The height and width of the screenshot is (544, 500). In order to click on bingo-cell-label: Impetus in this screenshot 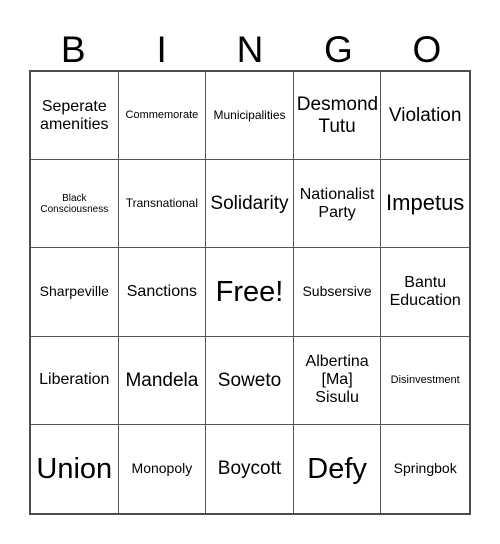, I will do `click(425, 203)`.